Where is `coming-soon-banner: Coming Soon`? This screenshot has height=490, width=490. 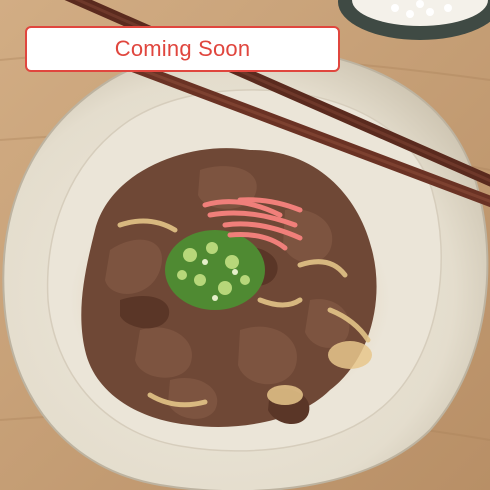
coming-soon-banner: Coming Soon is located at coordinates (182, 49).